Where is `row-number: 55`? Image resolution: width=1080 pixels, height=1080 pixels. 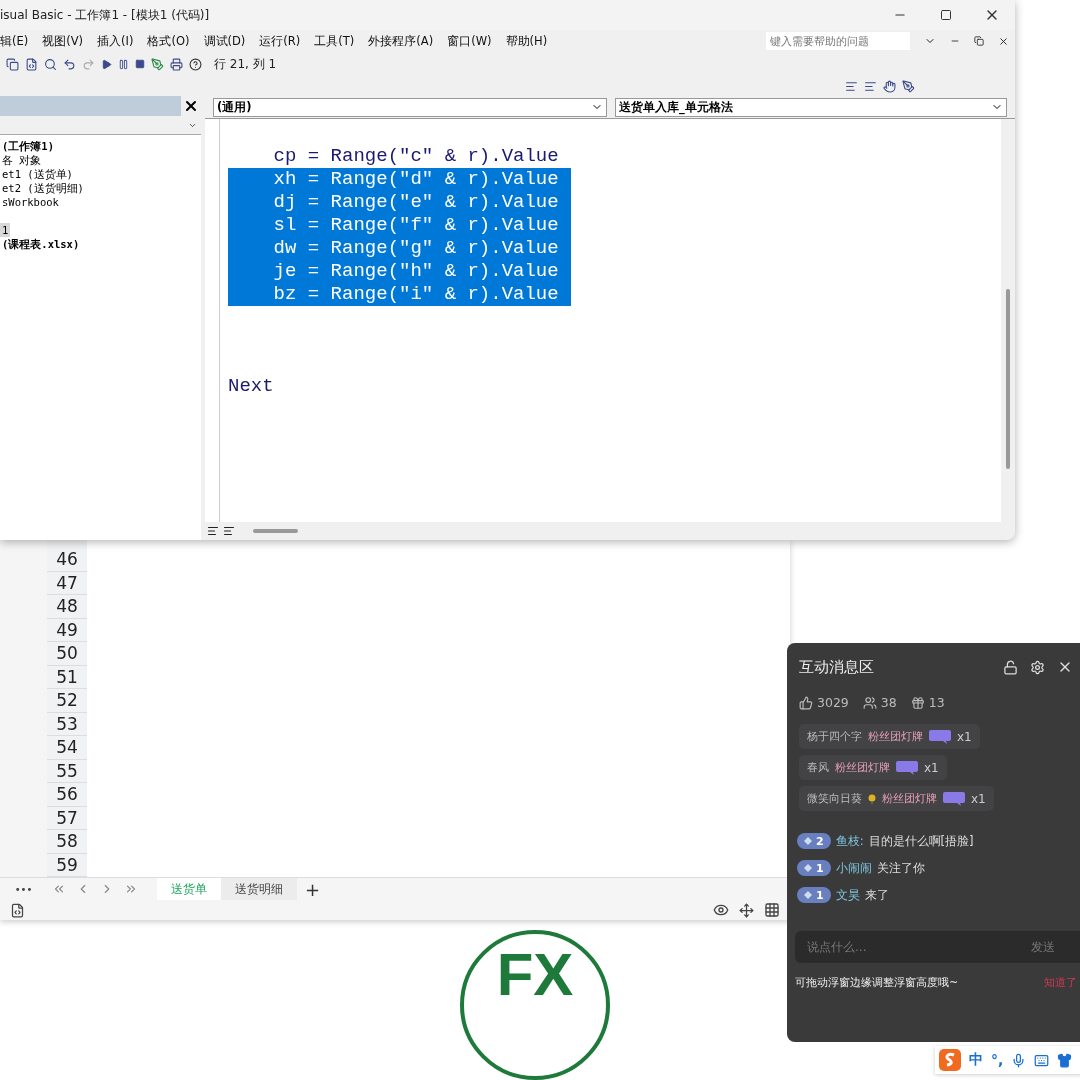
row-number: 55 is located at coordinates (67, 771).